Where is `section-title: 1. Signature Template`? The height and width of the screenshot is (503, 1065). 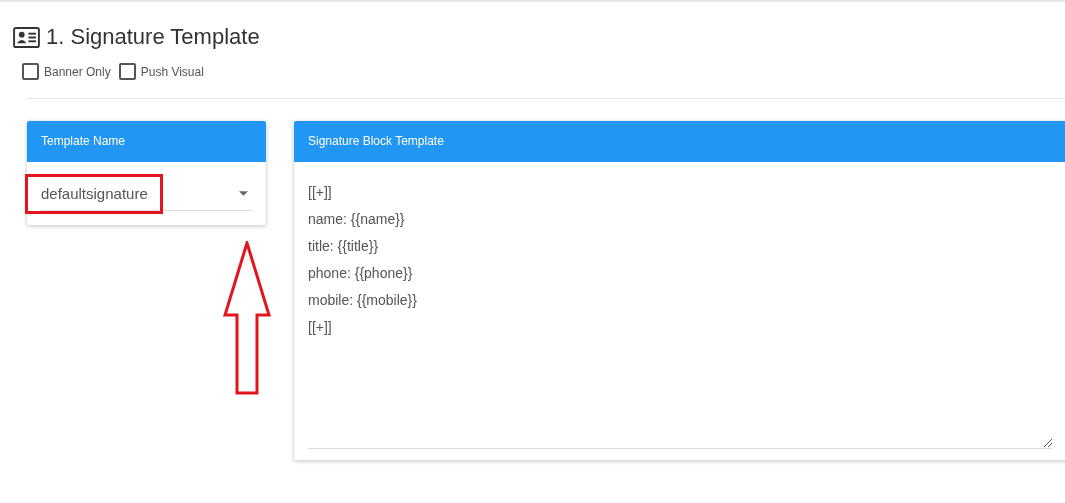
section-title: 1. Signature Template is located at coordinates (153, 37).